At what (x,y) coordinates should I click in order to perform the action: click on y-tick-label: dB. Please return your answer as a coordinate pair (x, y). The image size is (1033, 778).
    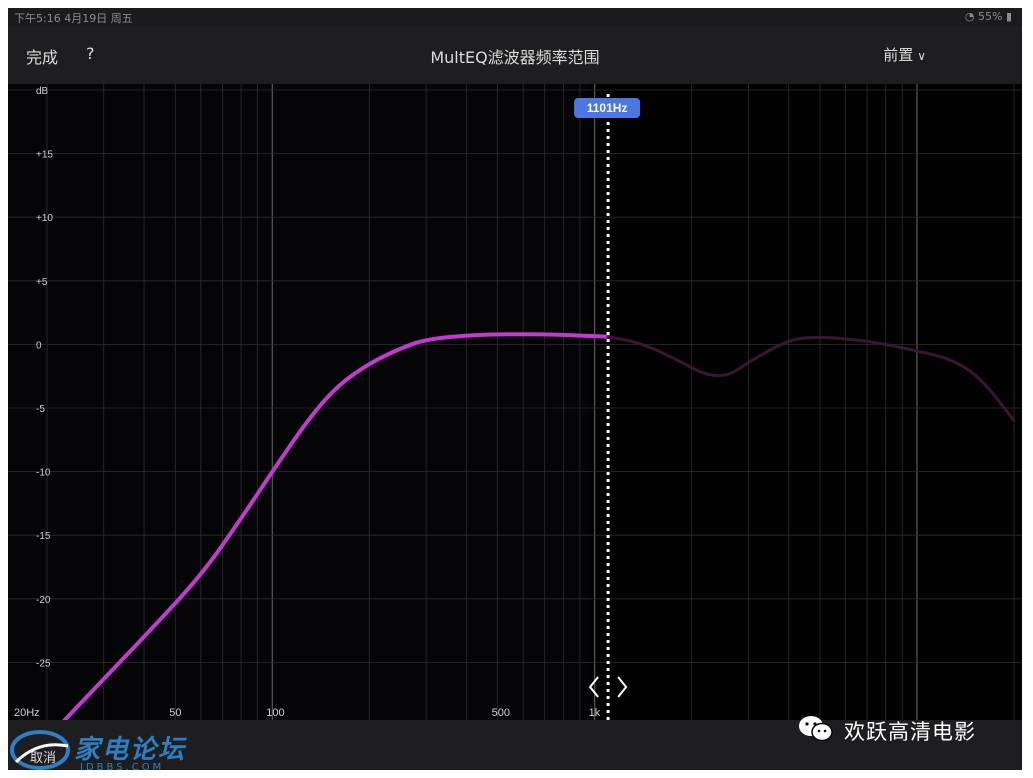
    Looking at the image, I should click on (42, 91).